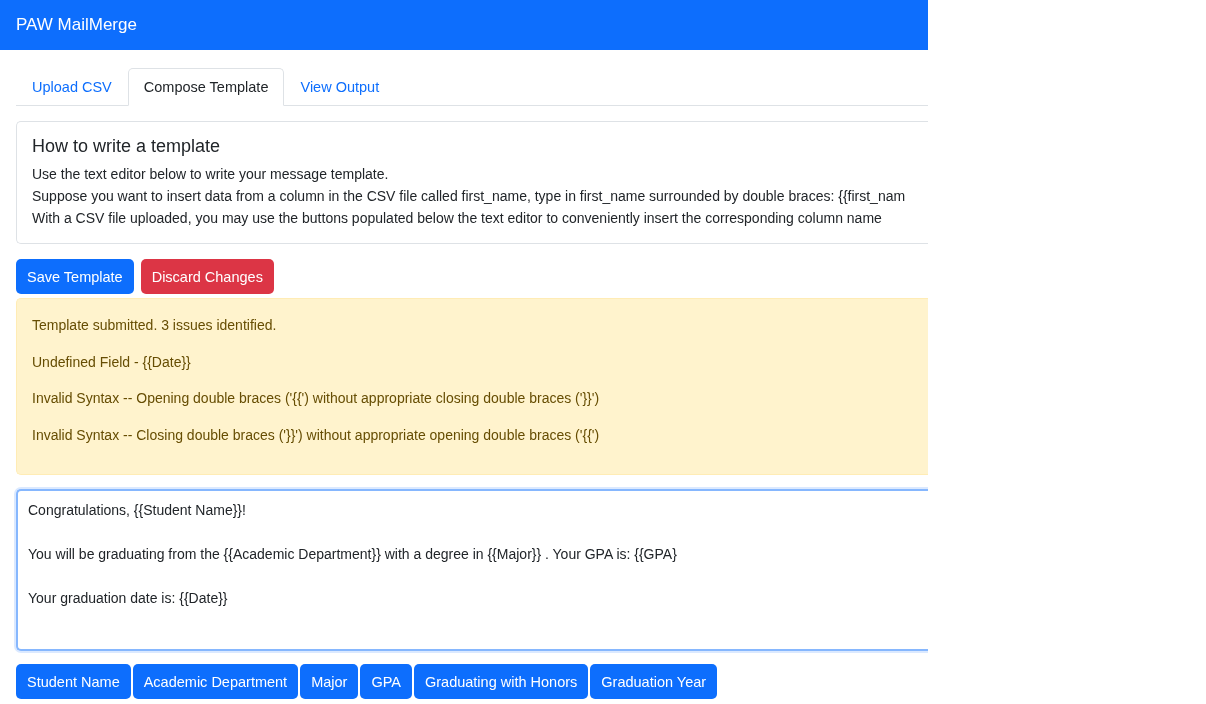 This screenshot has height=704, width=1206. What do you see at coordinates (329, 681) in the screenshot?
I see `insert-field-button: Major` at bounding box center [329, 681].